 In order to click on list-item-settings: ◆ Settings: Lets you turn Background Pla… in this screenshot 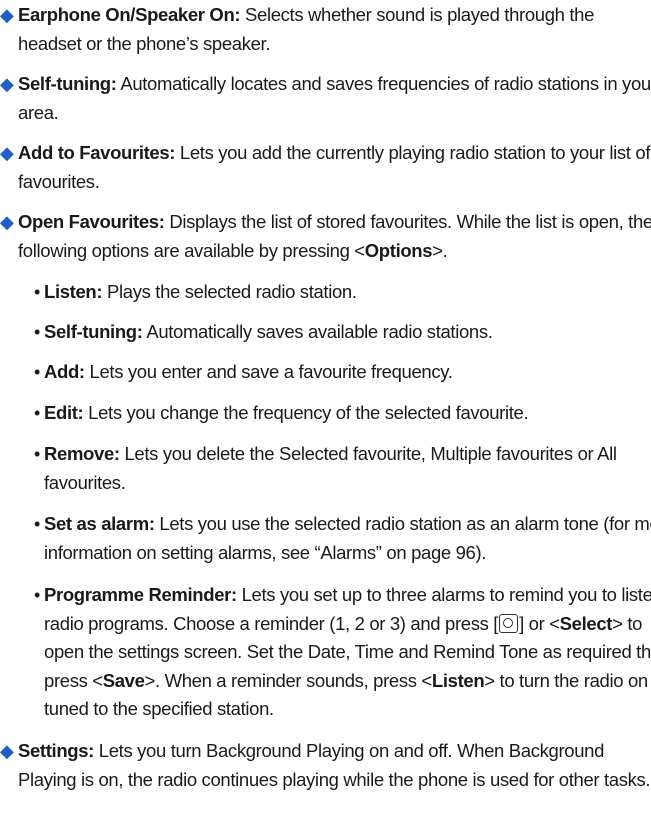, I will do `click(325, 765)`.